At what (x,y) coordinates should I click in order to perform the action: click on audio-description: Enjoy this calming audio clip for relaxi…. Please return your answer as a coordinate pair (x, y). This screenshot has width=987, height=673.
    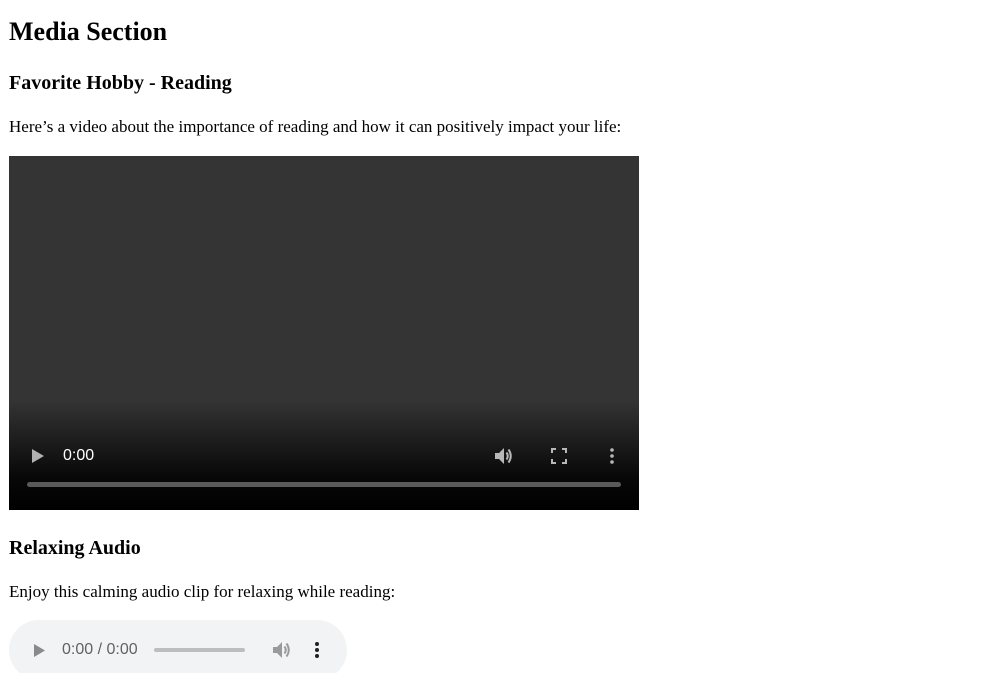
    Looking at the image, I should click on (202, 591).